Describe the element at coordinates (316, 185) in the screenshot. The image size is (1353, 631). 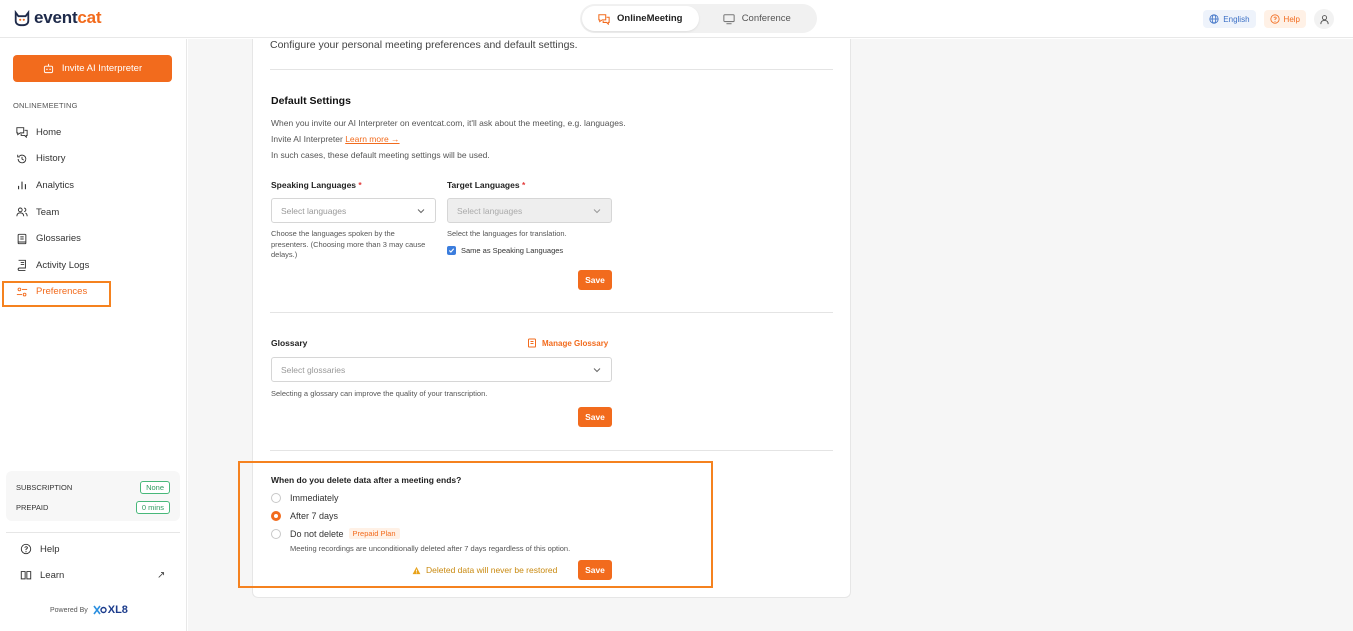
I see `speaking-languages-label: Speaking Languages *` at that location.